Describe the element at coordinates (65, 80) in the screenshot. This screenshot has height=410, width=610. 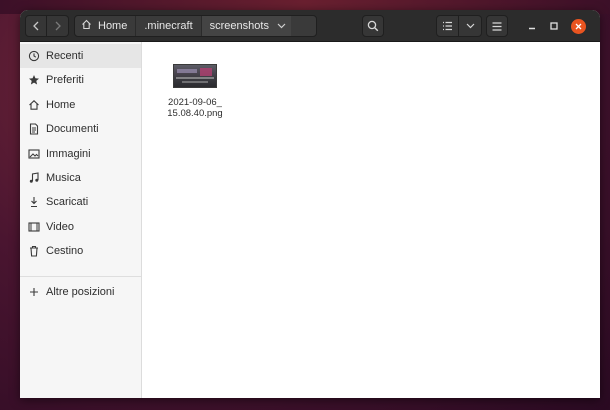
I see `sidebar-item-label: Preferiti` at that location.